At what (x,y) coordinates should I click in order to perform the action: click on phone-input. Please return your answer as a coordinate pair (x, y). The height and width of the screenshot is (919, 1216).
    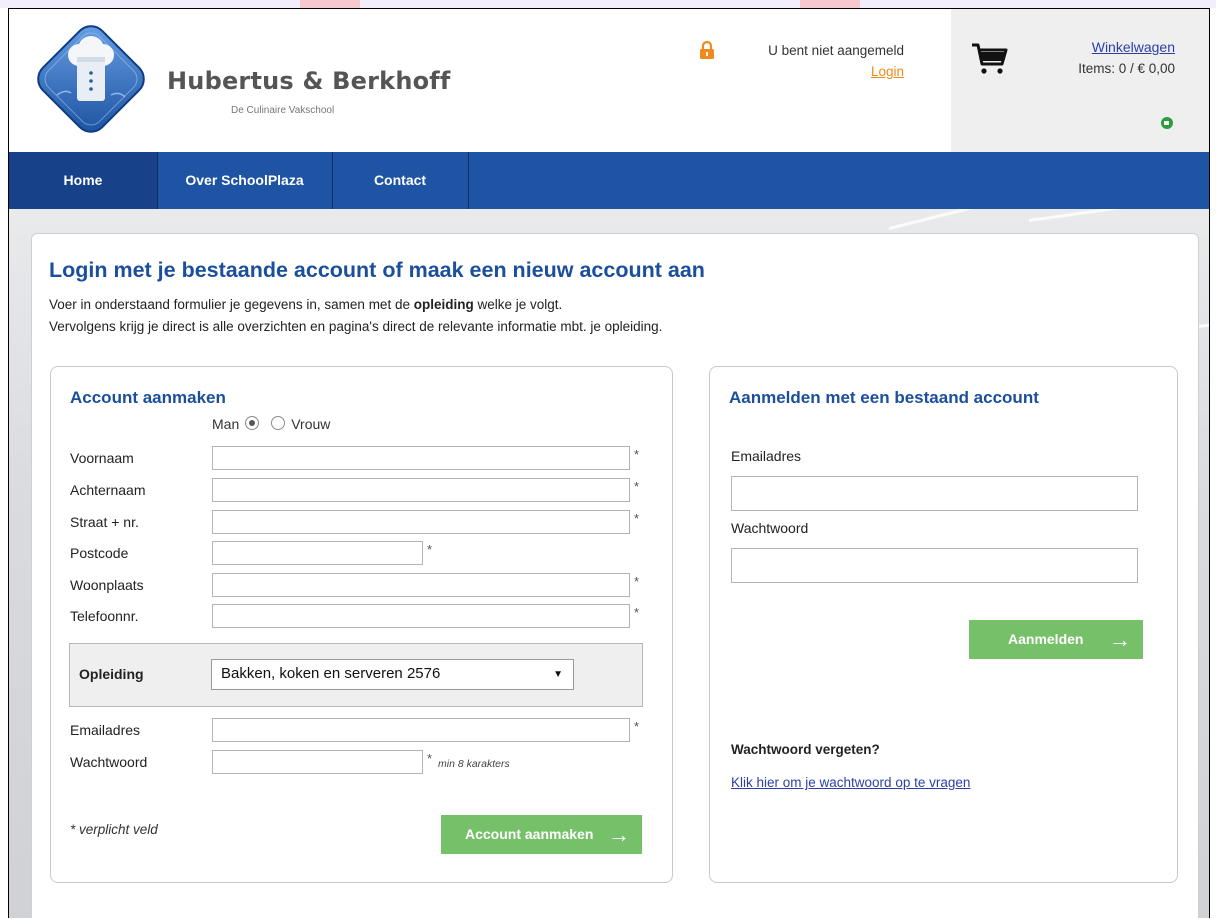
    Looking at the image, I should click on (421, 616).